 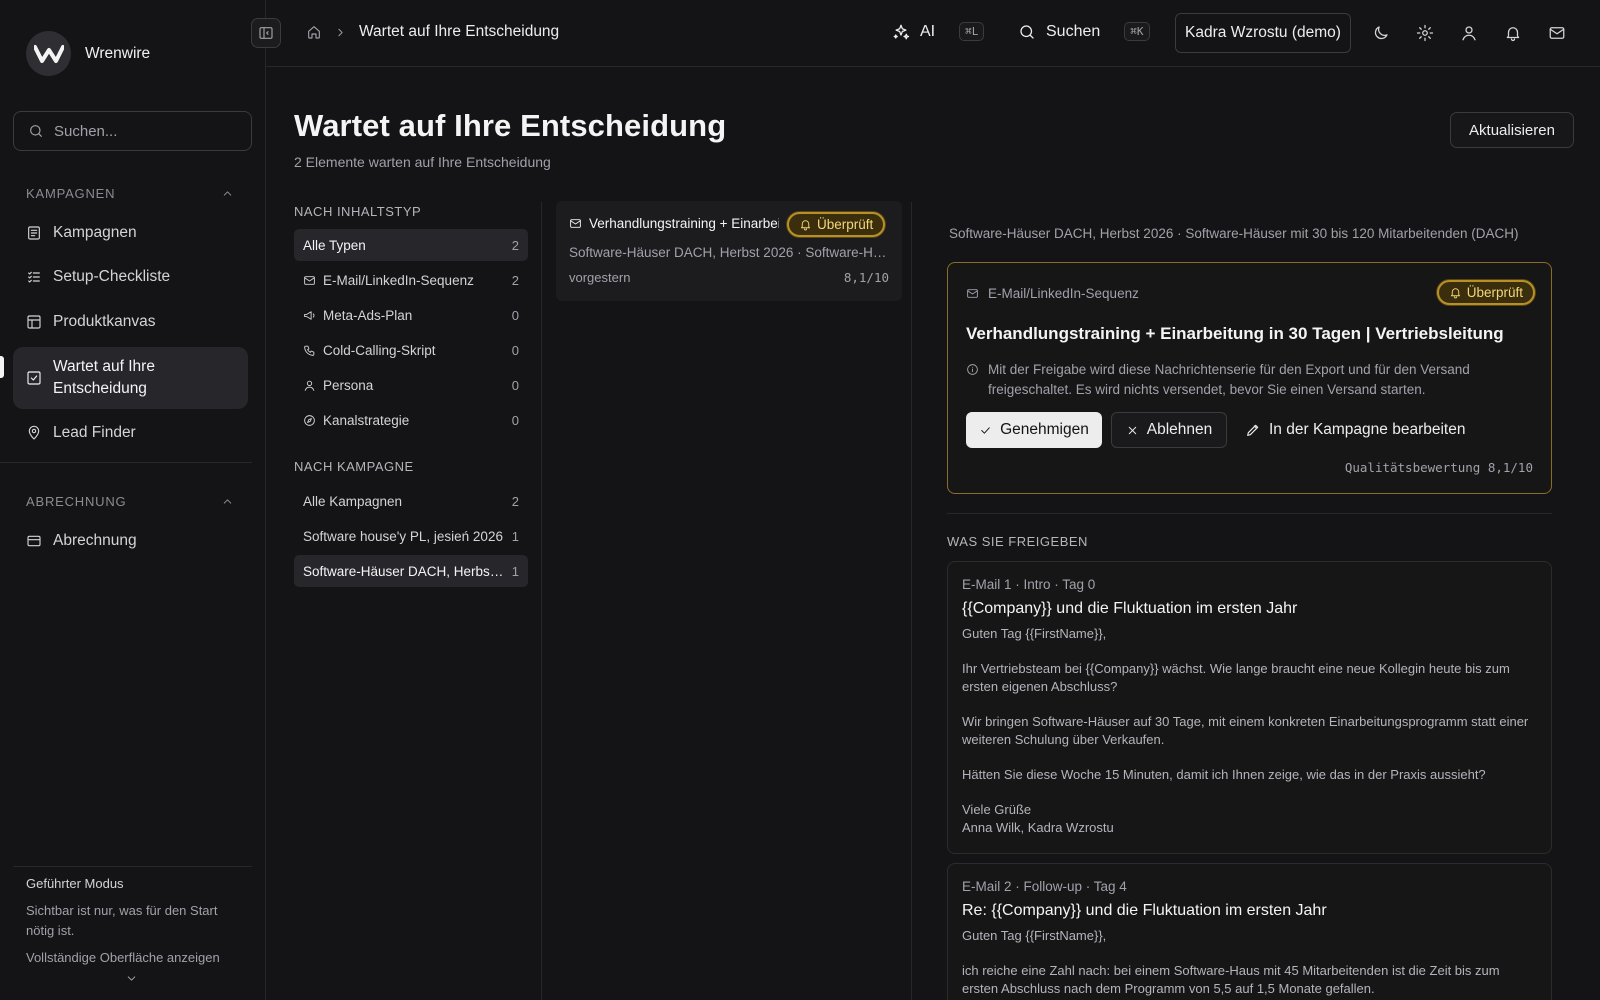 I want to click on profile-button, so click(x=1469, y=33).